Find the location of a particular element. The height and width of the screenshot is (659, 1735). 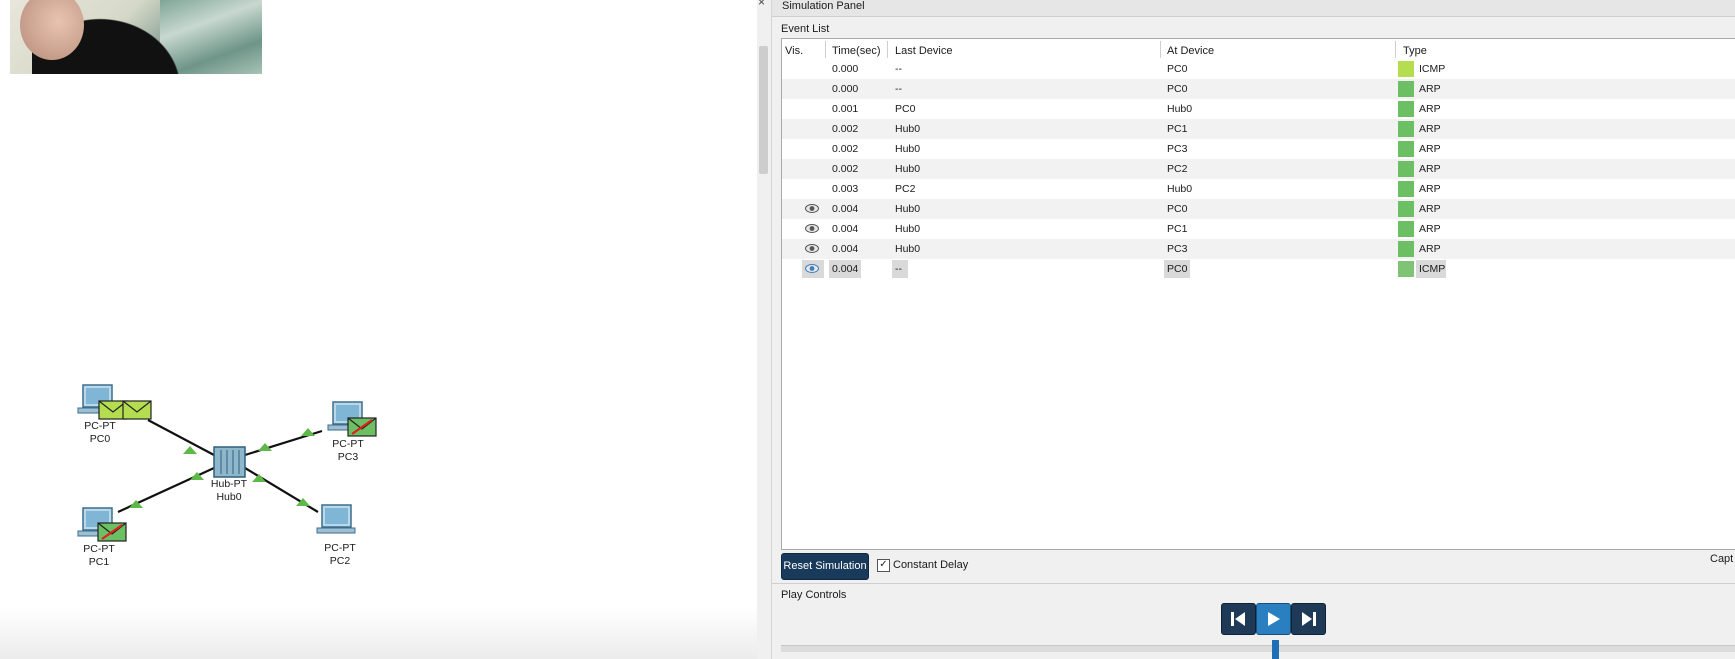

time-cell: 0.001 is located at coordinates (845, 109).